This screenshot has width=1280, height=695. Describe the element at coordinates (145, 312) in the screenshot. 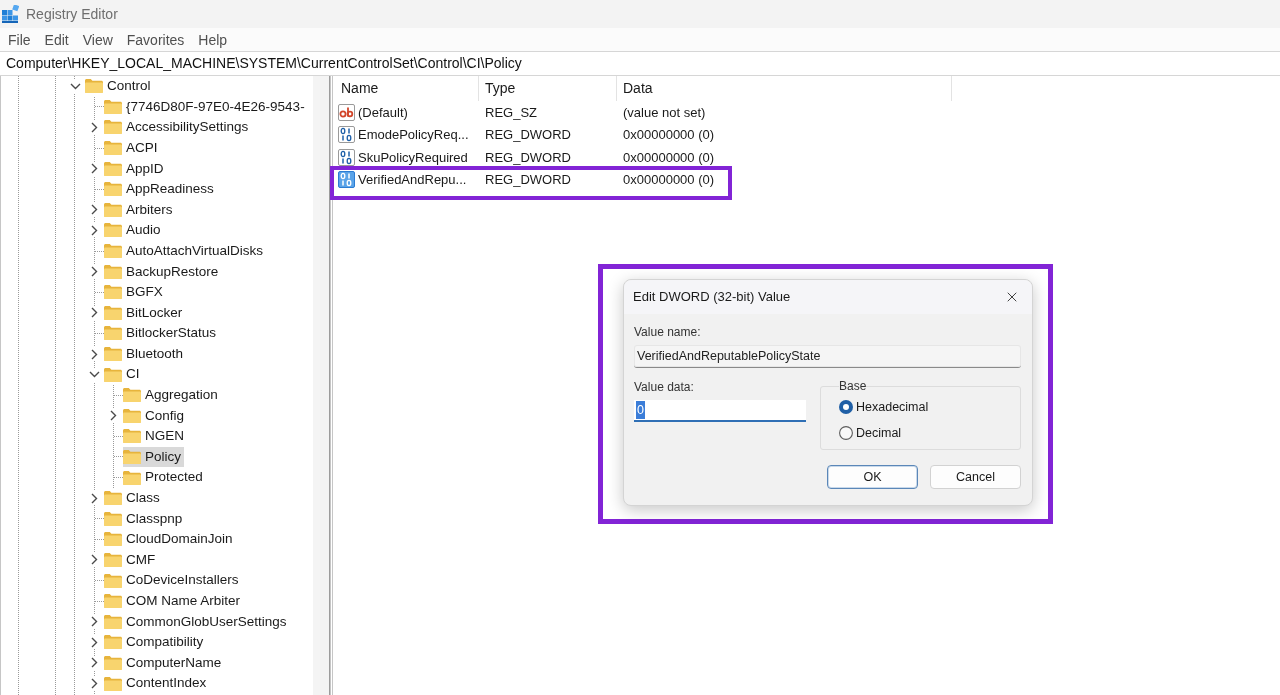

I see `tree-item: BitLocker` at that location.